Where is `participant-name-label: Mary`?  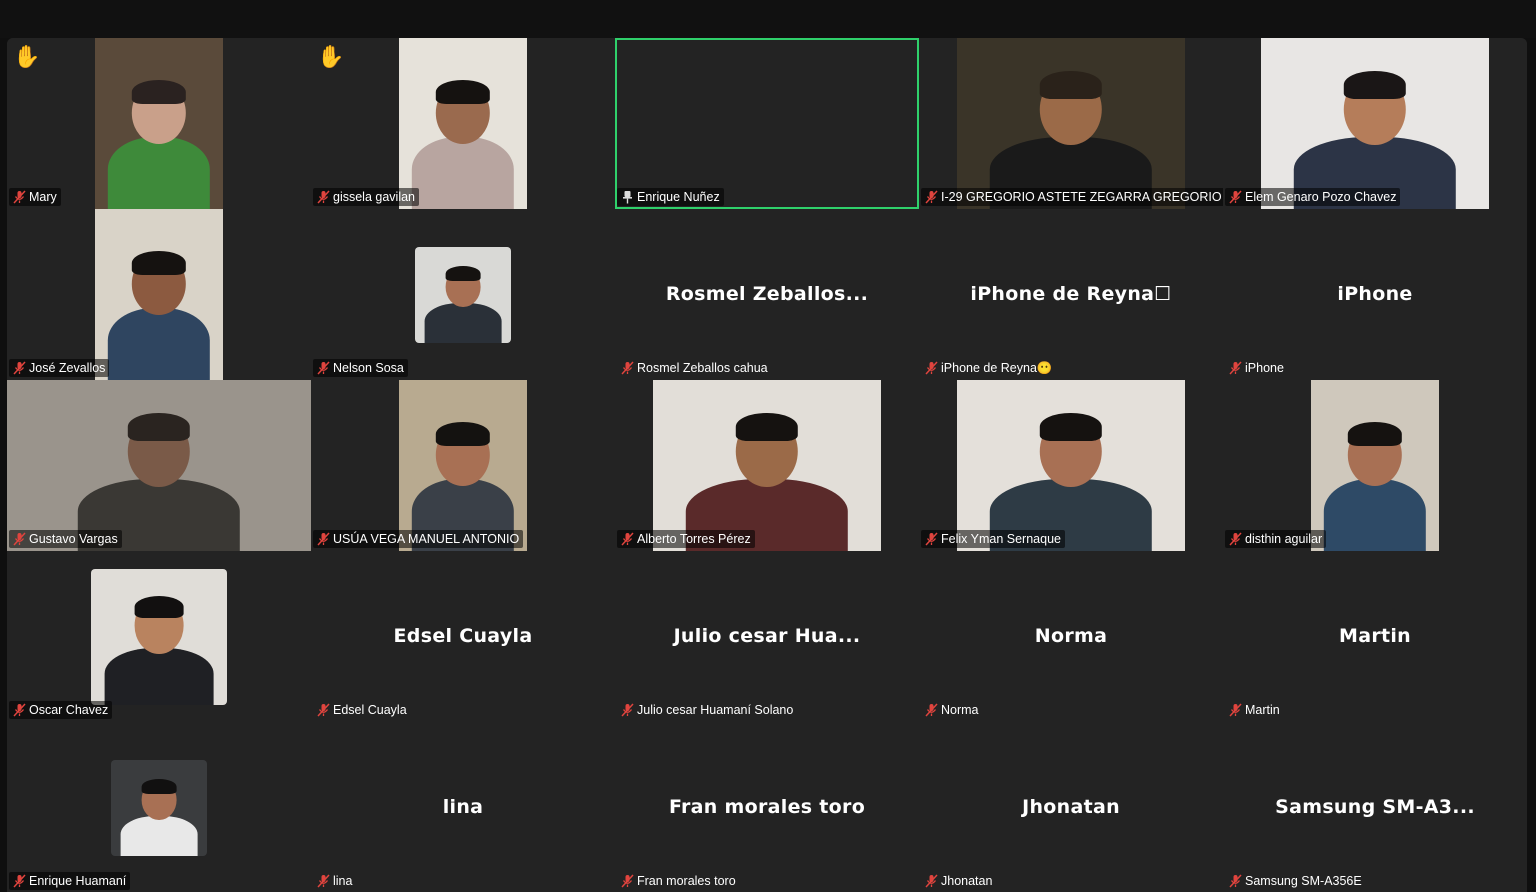 participant-name-label: Mary is located at coordinates (35, 197).